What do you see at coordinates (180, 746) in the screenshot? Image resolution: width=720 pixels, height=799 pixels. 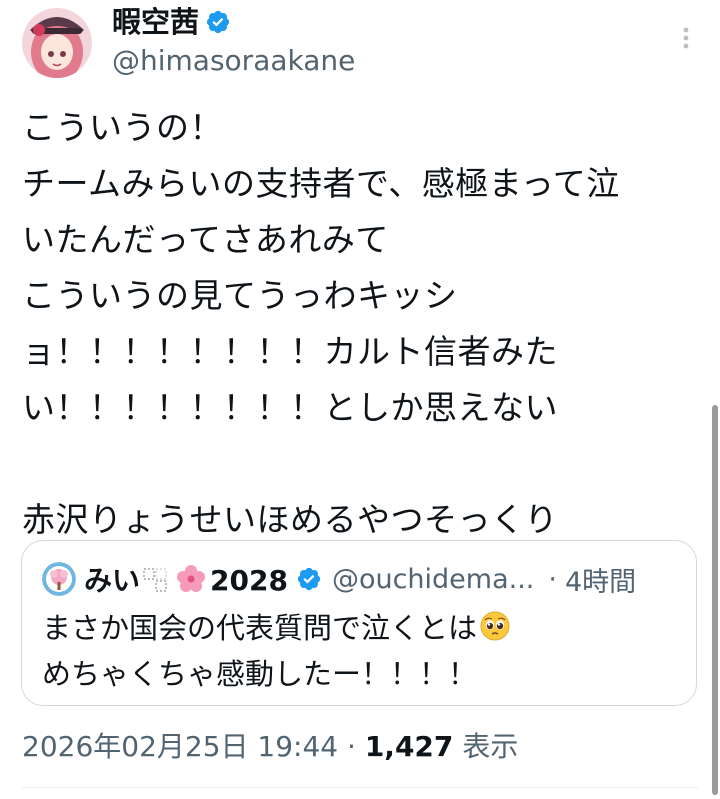 I see `tweet-date: 2026年02月25日 19:44` at bounding box center [180, 746].